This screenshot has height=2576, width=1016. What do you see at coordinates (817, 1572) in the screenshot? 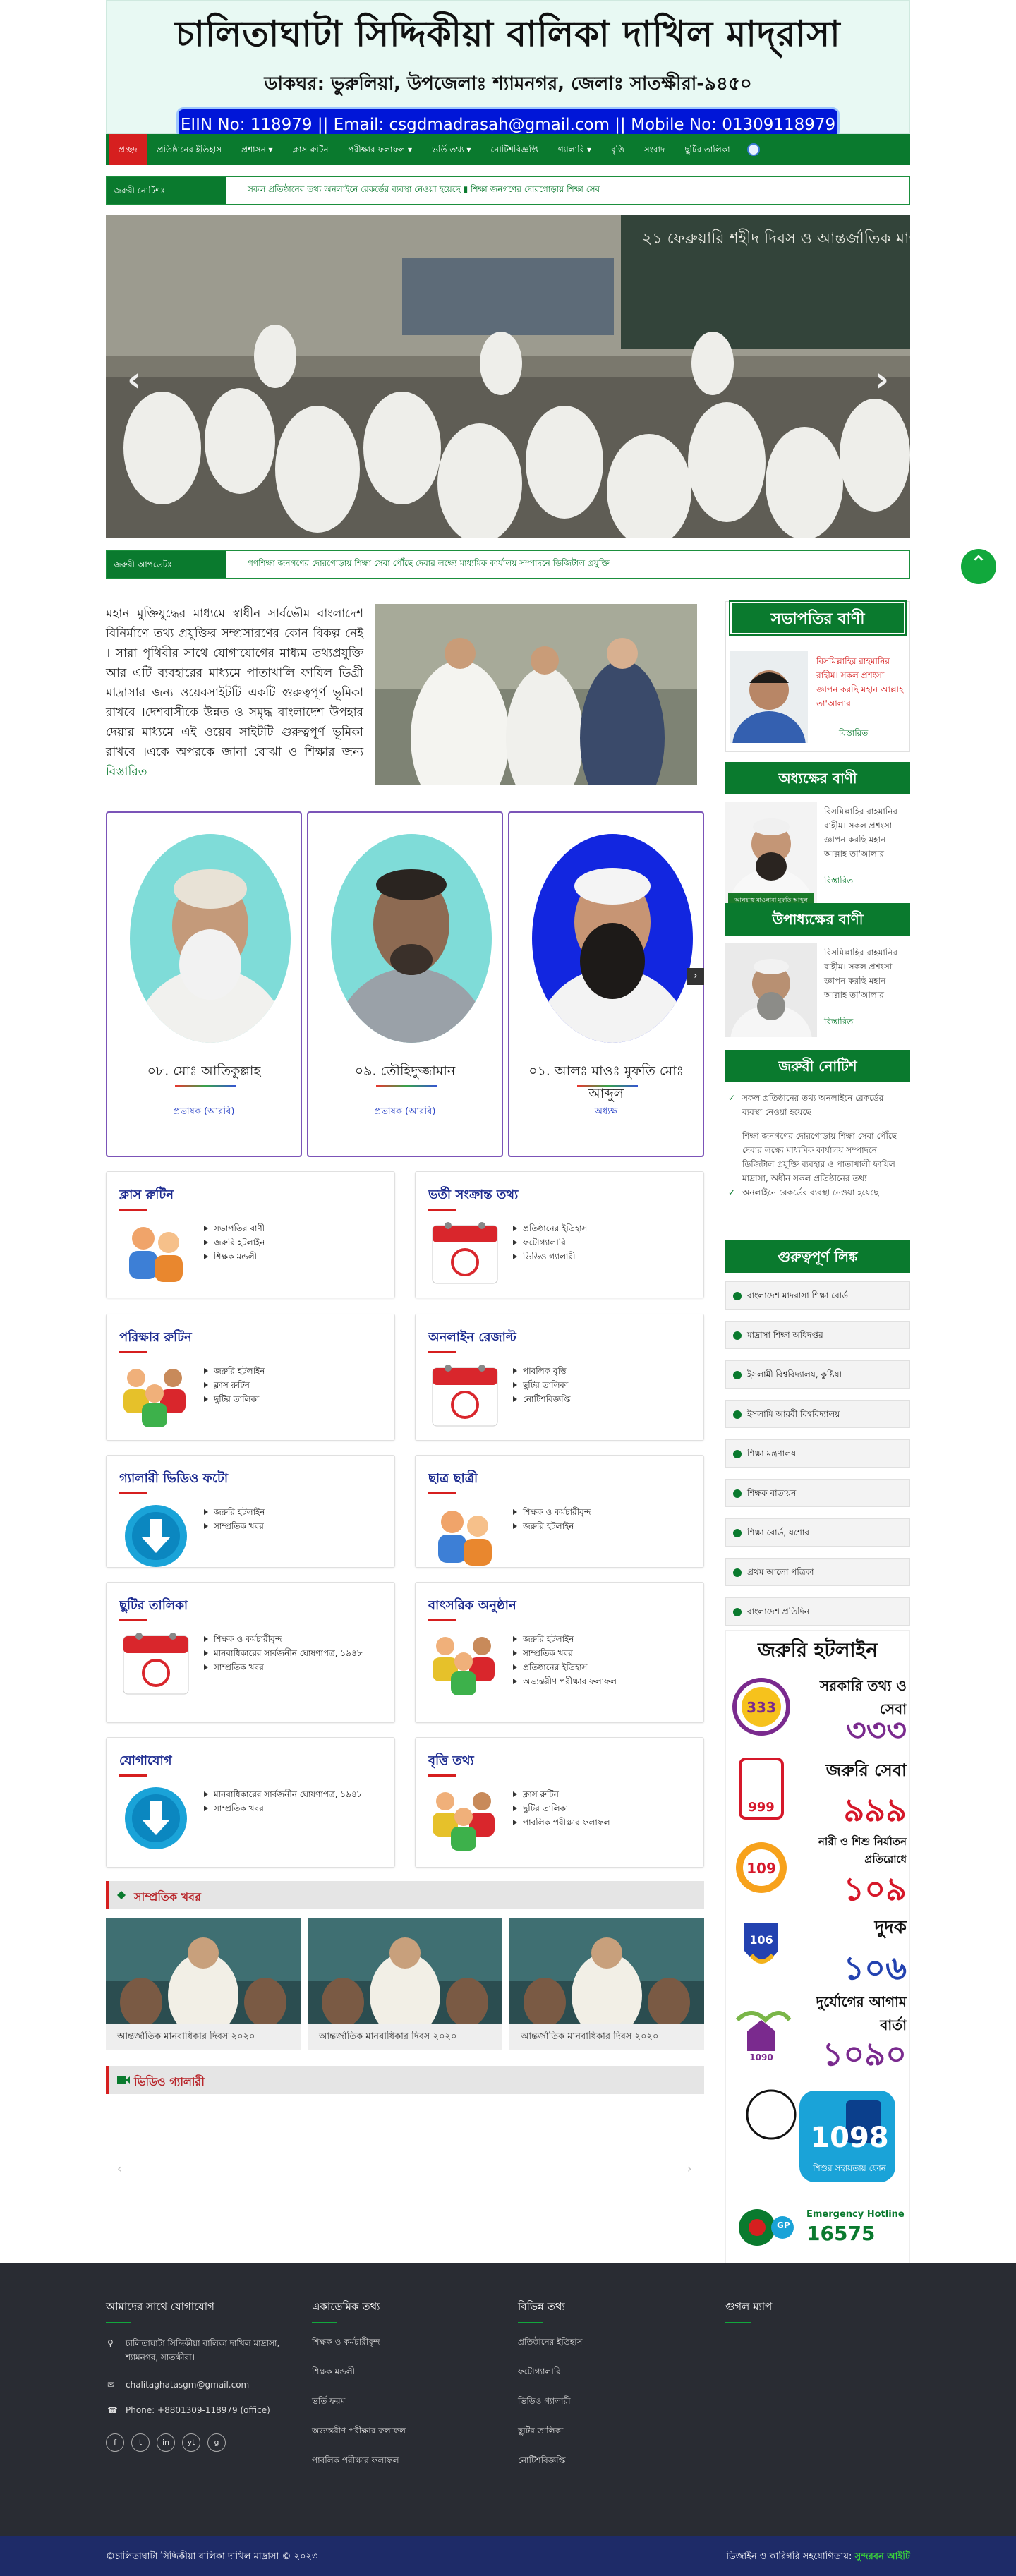
I see `important-link: প্রথম আলো পত্রিকা` at bounding box center [817, 1572].